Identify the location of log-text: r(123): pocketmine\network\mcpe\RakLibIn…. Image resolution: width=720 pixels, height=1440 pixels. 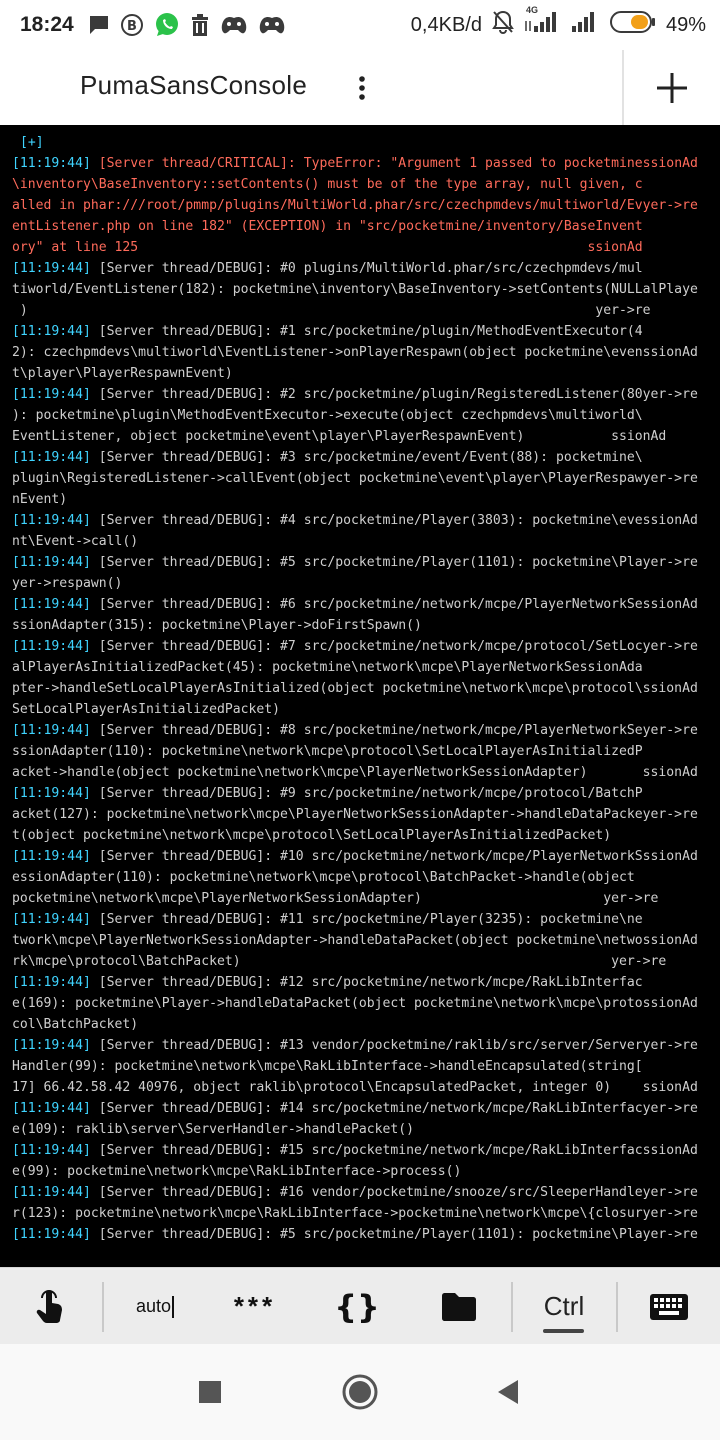
(355, 1213).